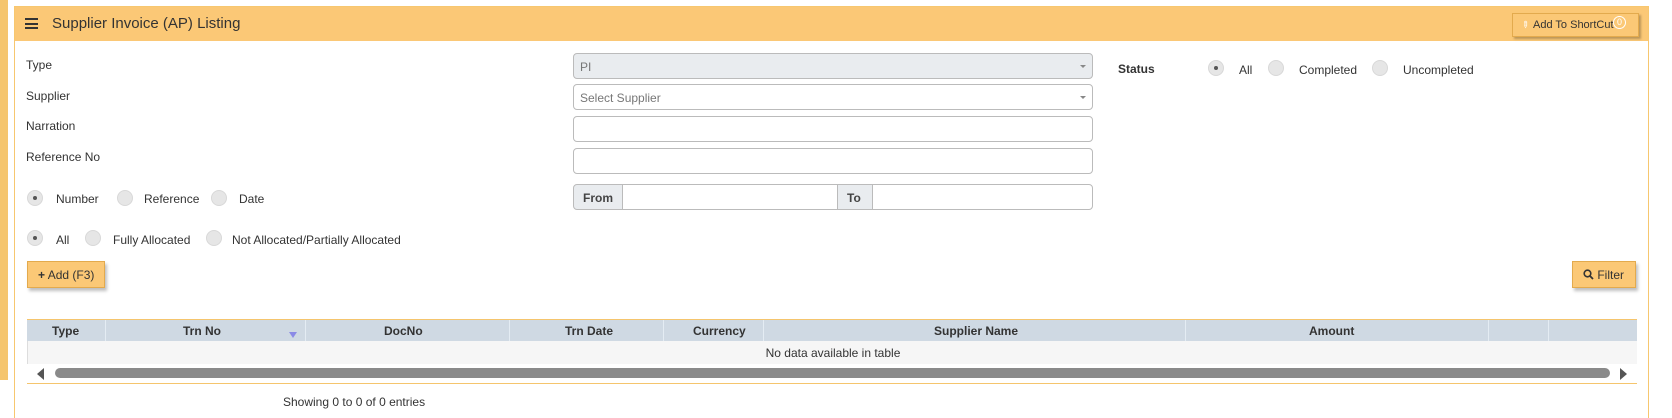 This screenshot has height=418, width=1672. I want to click on allocation-all-label: All, so click(63, 240).